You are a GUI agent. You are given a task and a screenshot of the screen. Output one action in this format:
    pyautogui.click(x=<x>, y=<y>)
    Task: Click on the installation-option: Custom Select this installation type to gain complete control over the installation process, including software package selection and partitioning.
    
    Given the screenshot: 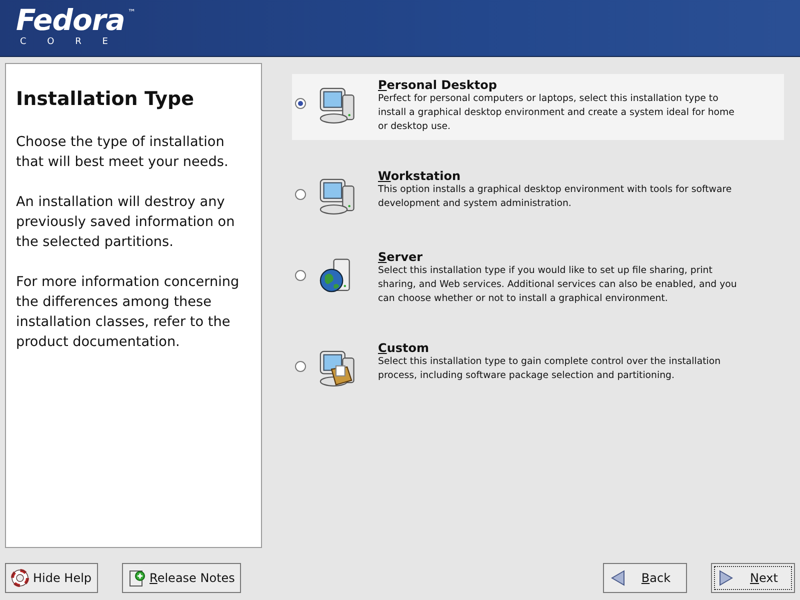 What is the action you would take?
    pyautogui.click(x=538, y=365)
    